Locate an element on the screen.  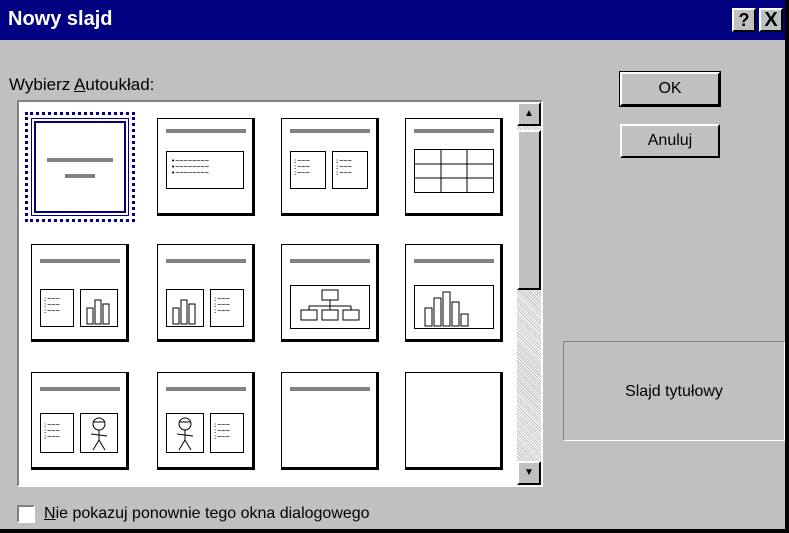
layout-chart is located at coordinates (454, 293).